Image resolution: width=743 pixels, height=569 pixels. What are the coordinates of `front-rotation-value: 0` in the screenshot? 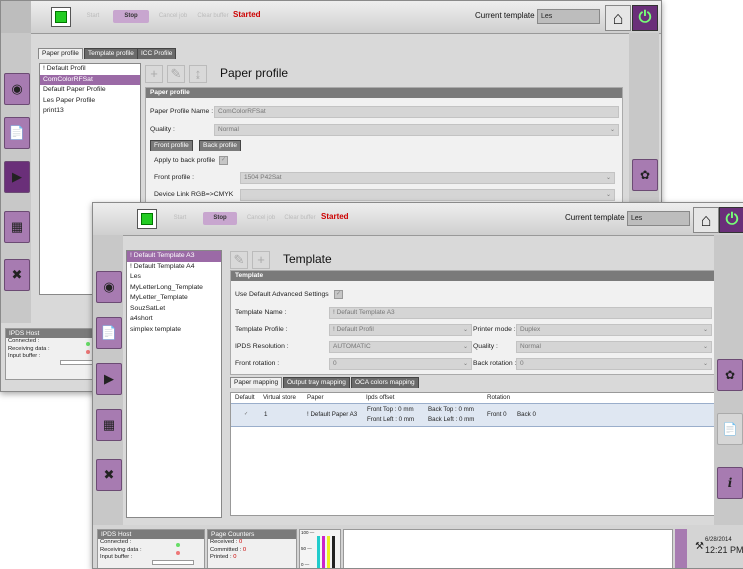 It's located at (335, 363).